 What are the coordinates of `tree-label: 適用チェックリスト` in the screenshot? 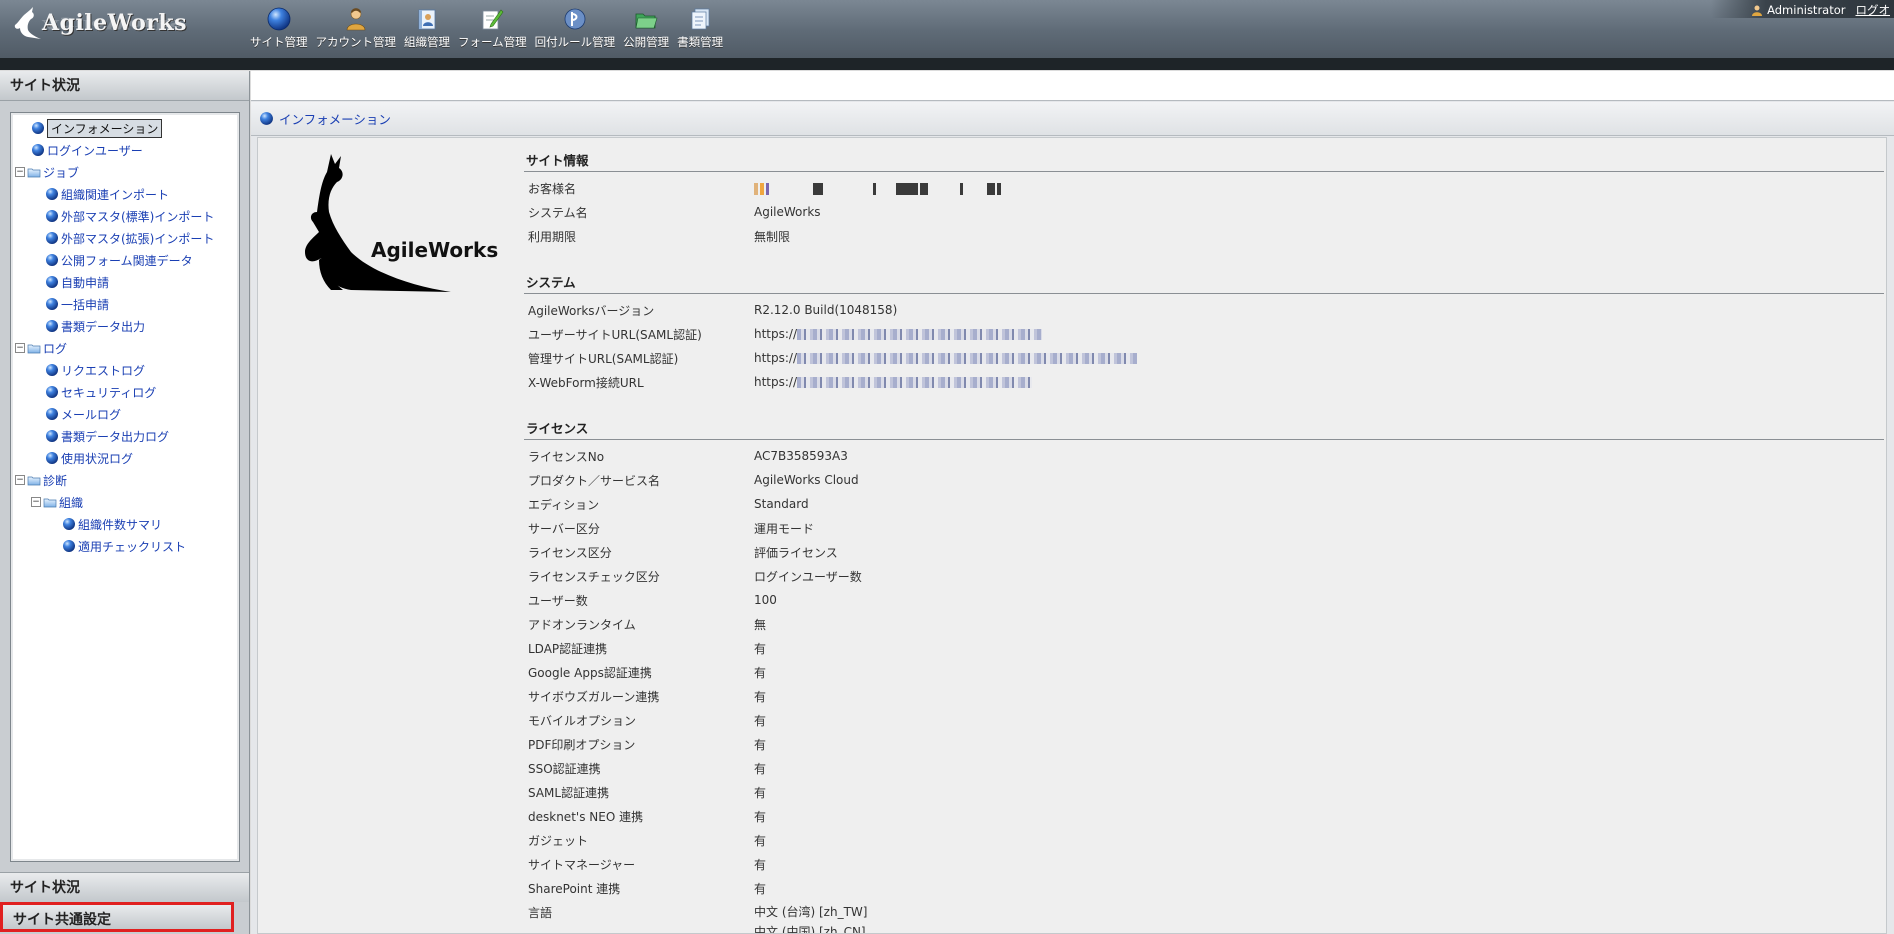 It's located at (132, 546).